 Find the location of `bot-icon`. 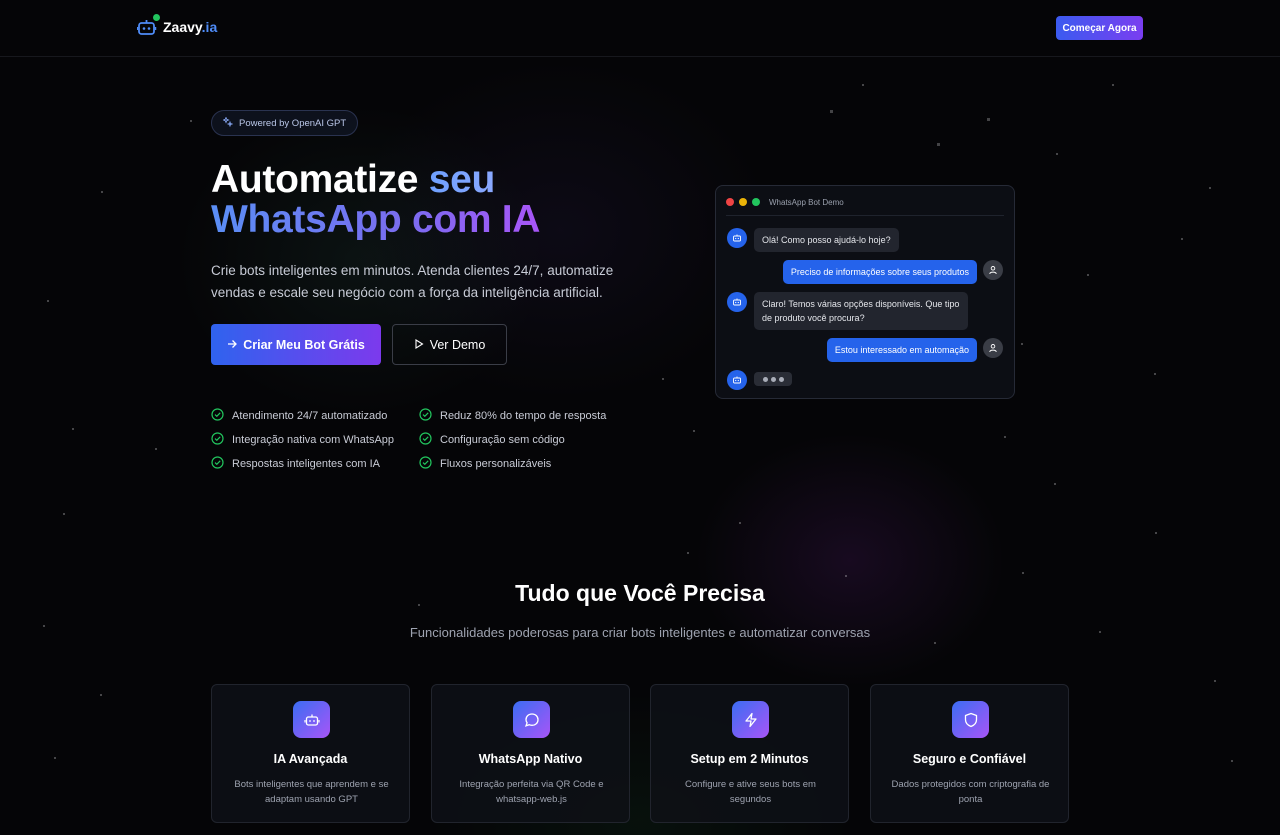

bot-icon is located at coordinates (311, 719).